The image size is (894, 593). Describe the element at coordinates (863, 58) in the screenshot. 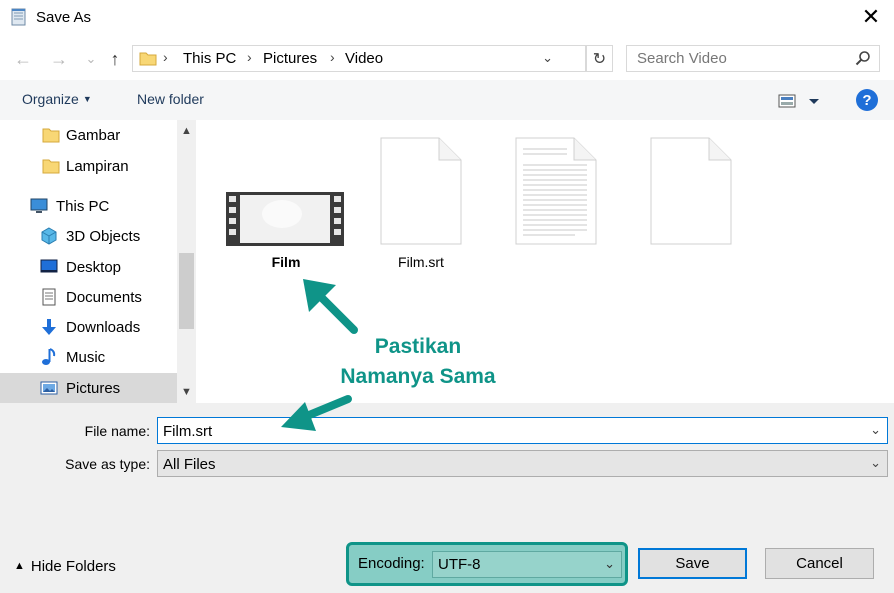

I see `search-icon` at that location.